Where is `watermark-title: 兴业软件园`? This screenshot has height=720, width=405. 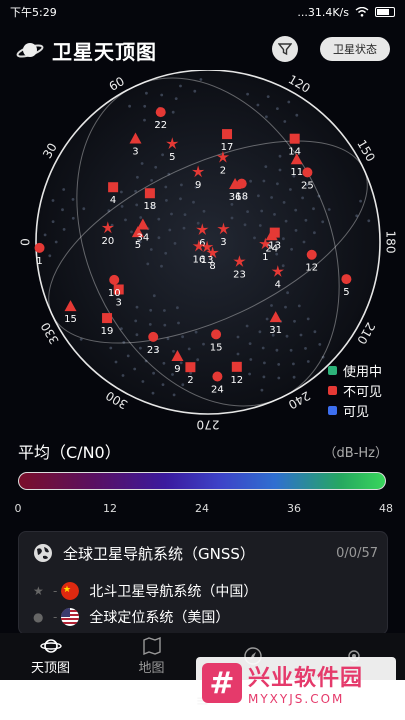
watermark-title: 兴业软件园 is located at coordinates (306, 678).